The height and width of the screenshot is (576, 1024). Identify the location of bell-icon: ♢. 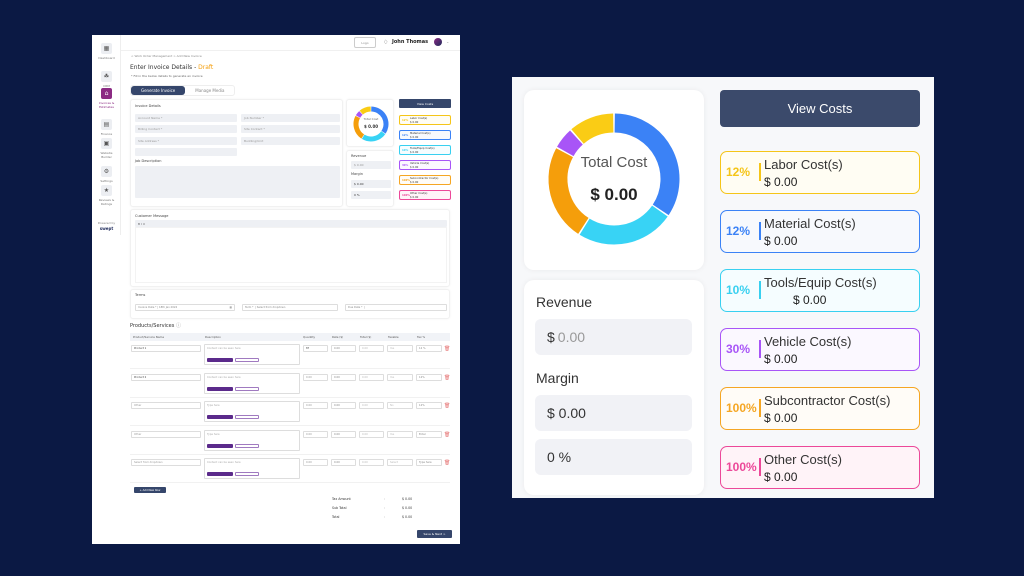
(385, 42).